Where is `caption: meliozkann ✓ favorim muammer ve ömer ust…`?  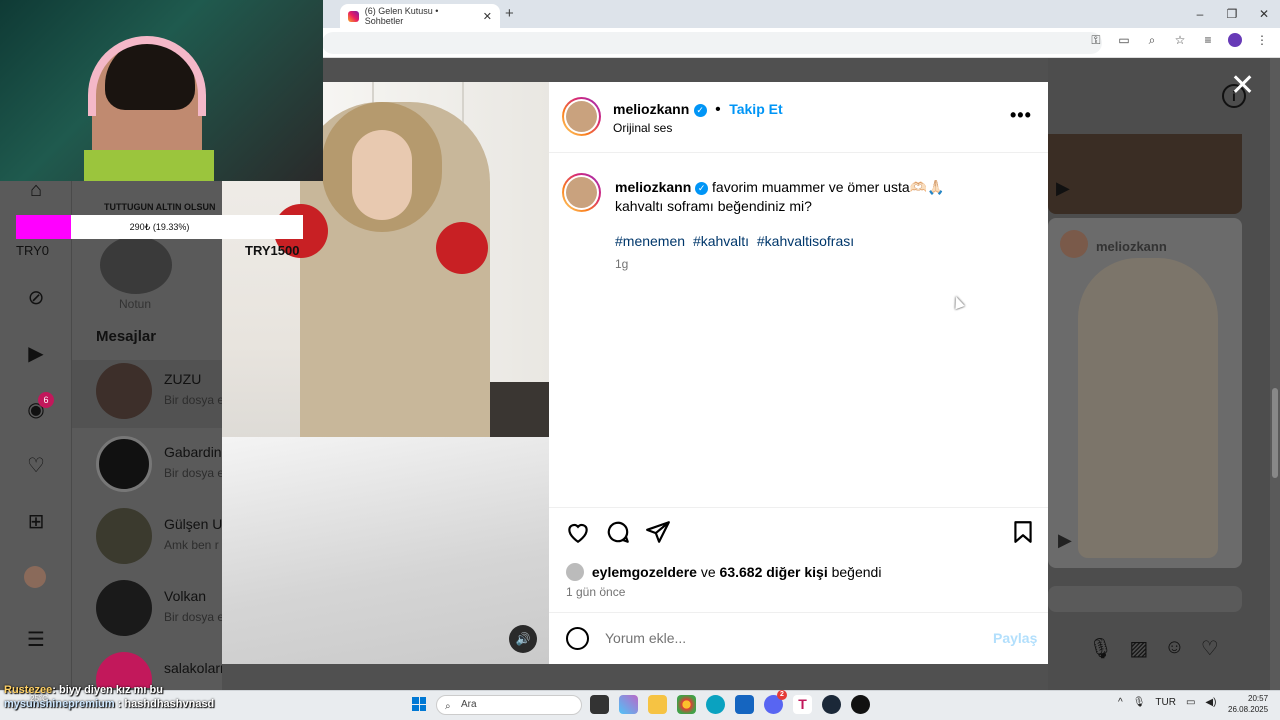
caption: meliozkann ✓ favorim muammer ve ömer ust… is located at coordinates (815, 197).